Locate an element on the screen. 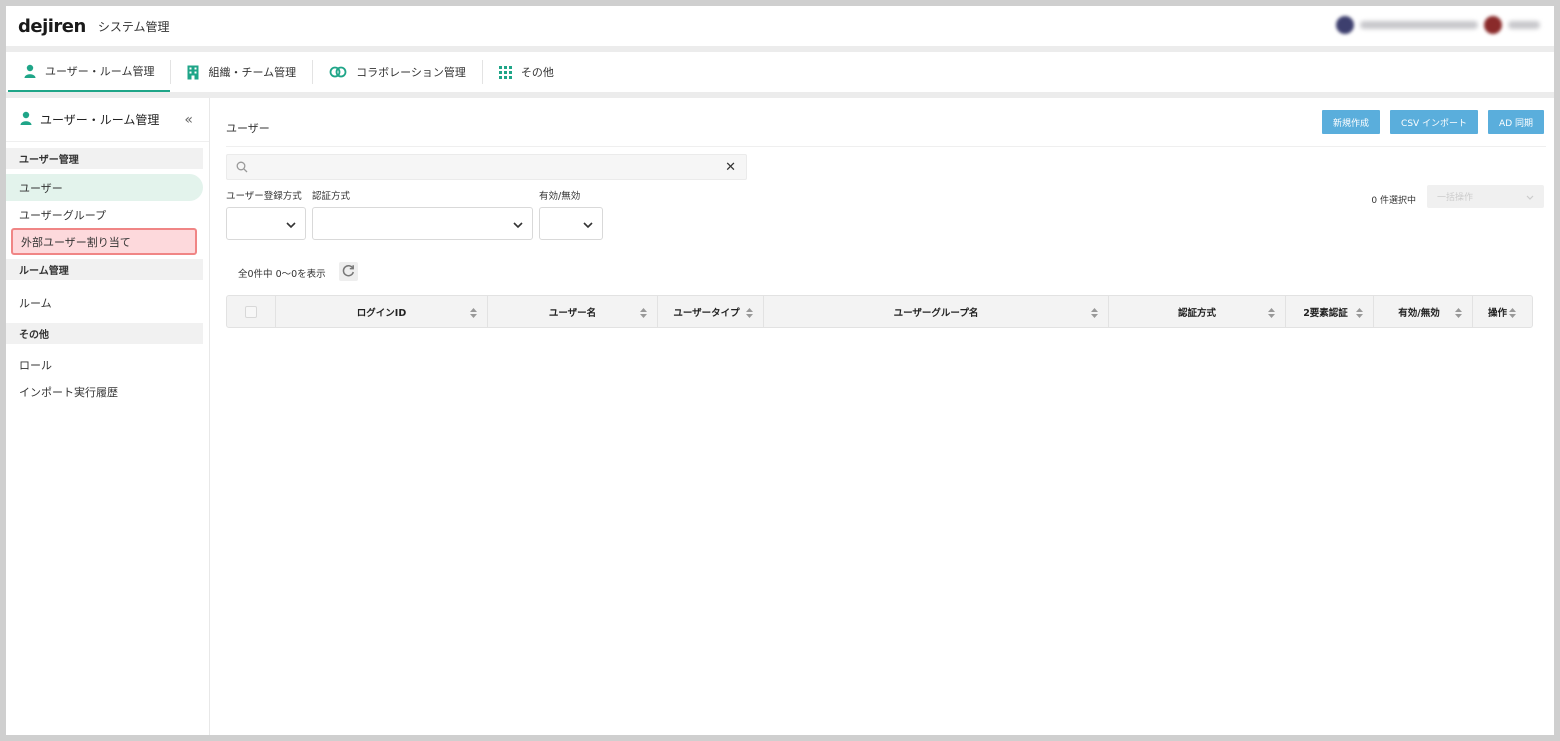  tab-label: 組織・チーム管理 is located at coordinates (252, 72).